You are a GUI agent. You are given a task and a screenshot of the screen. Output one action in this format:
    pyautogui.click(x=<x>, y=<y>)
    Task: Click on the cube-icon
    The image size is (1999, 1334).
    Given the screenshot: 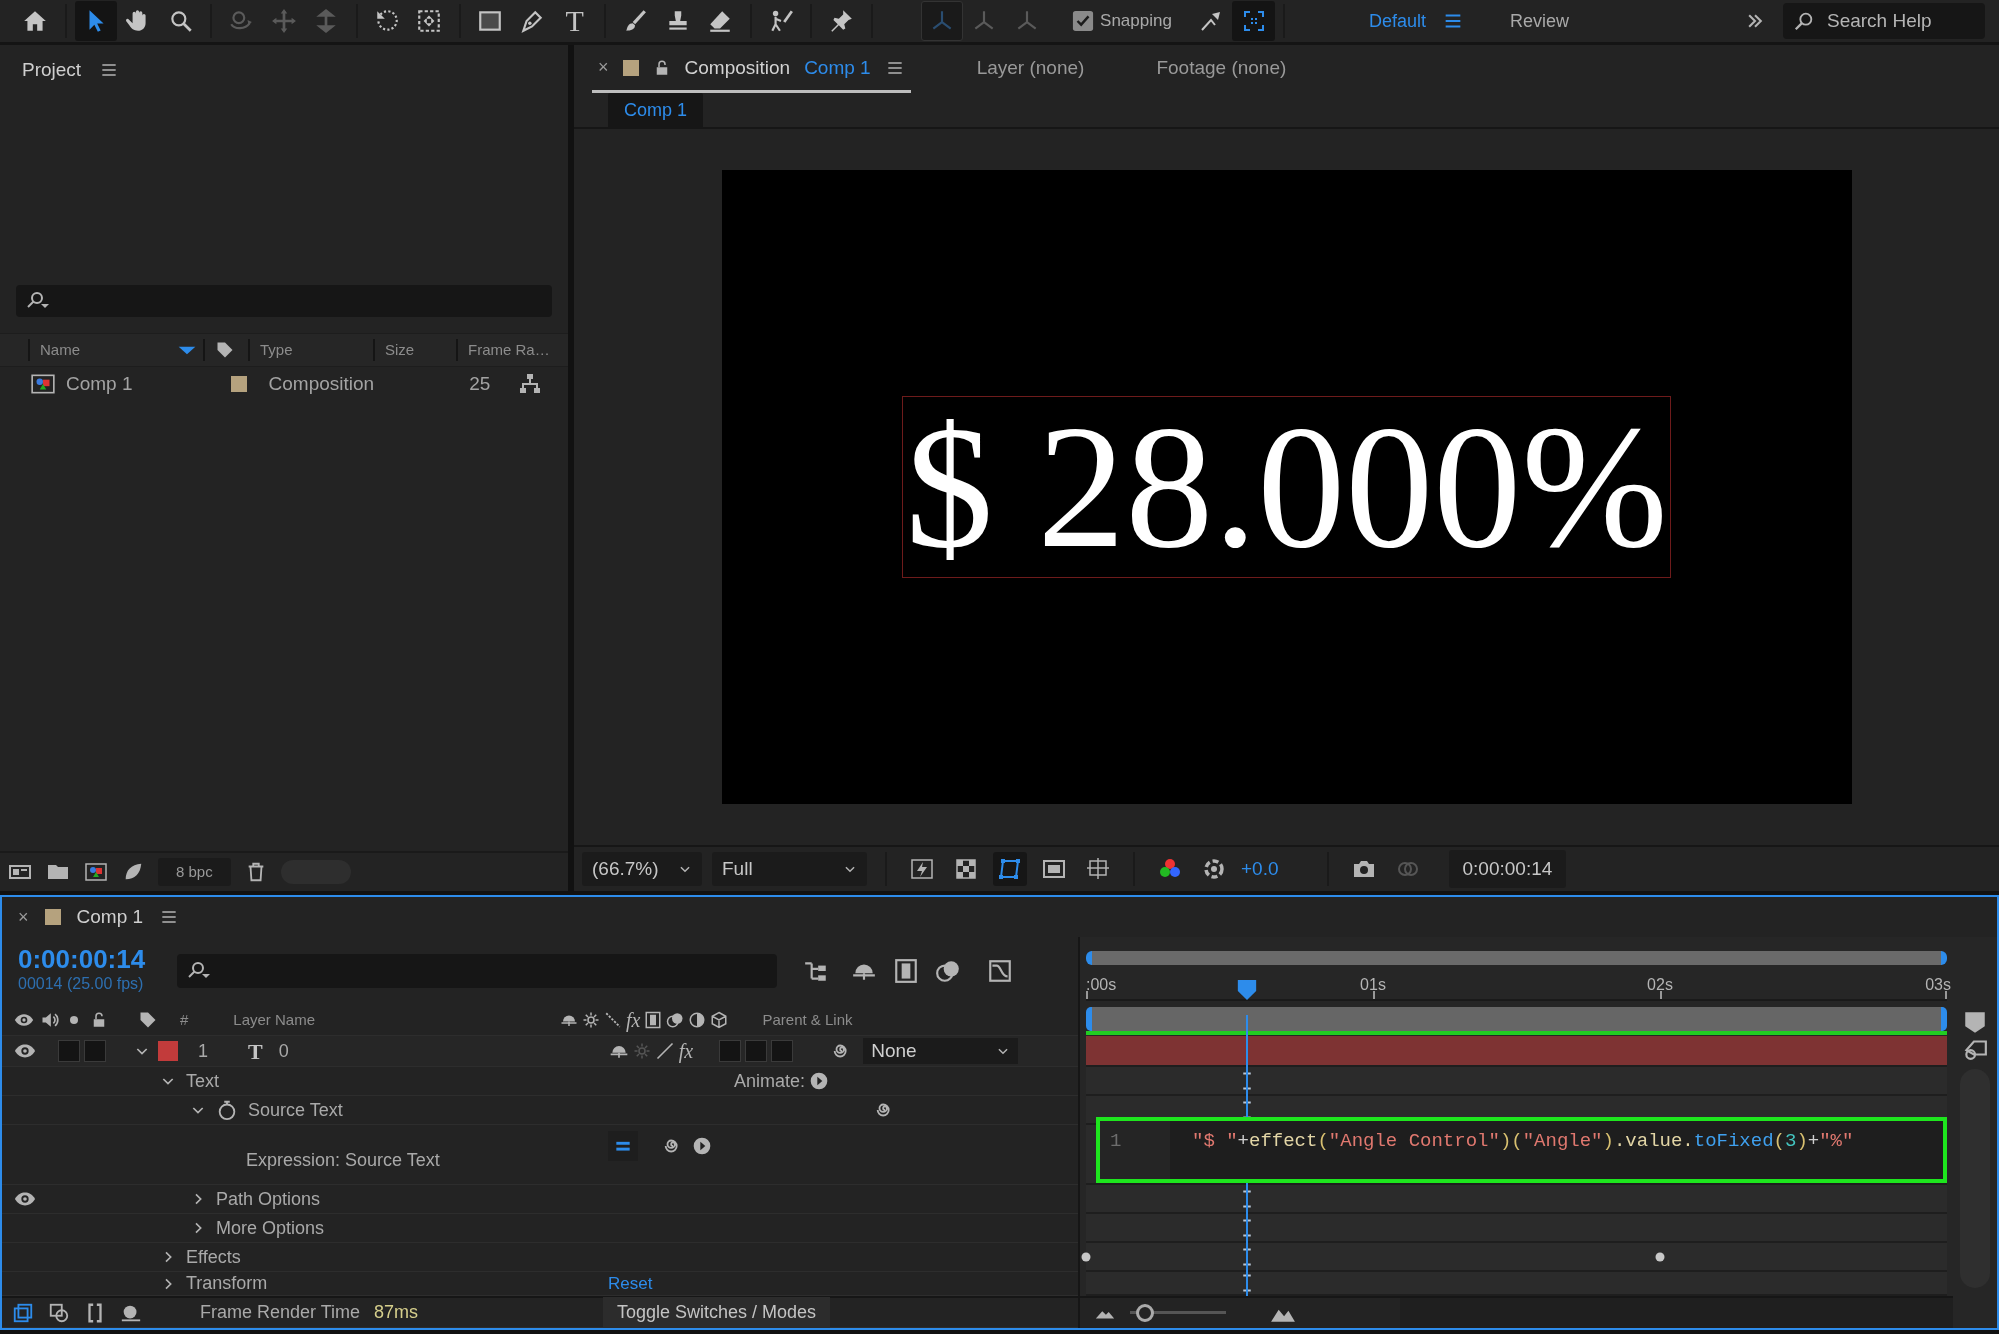 What is the action you would take?
    pyautogui.click(x=719, y=1020)
    